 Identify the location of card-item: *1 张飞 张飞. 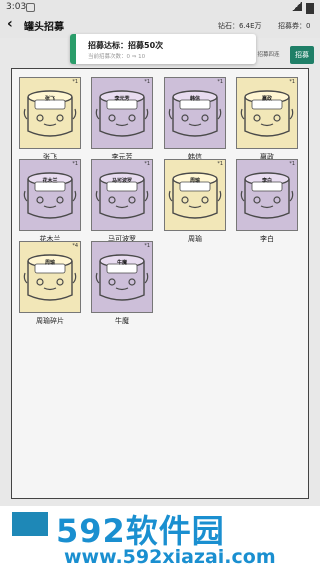
(50, 119).